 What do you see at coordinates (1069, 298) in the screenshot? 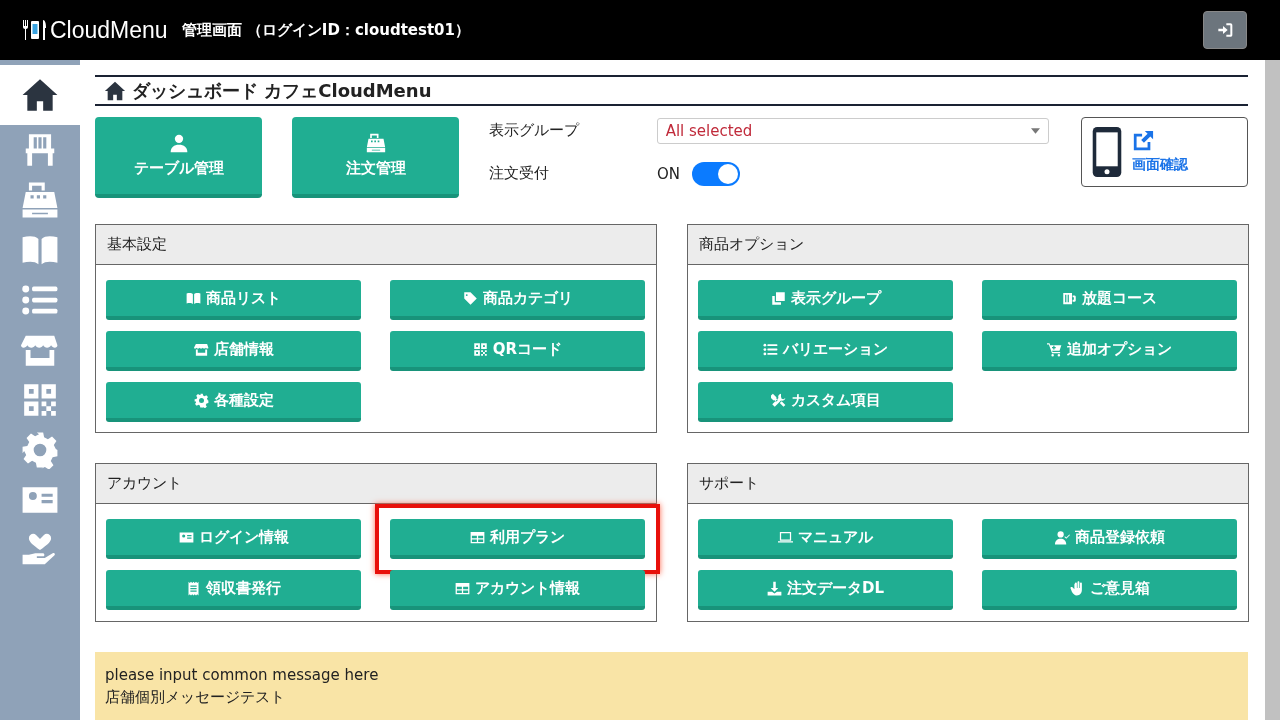
I see `mug-icon` at bounding box center [1069, 298].